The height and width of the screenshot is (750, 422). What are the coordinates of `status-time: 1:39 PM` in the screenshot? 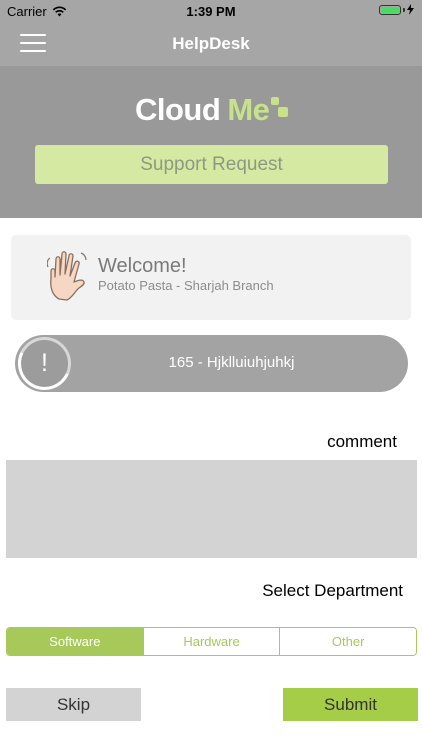 It's located at (211, 11).